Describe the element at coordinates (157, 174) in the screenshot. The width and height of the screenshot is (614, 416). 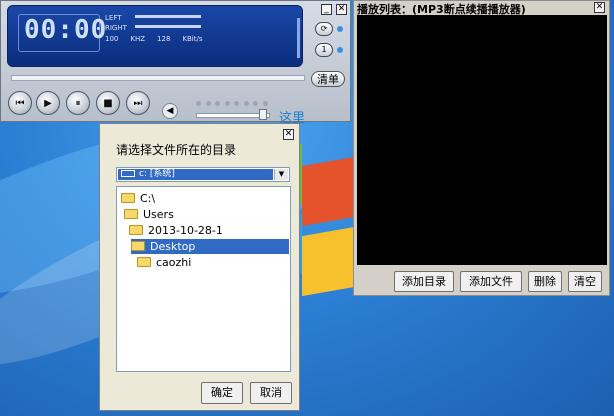
I see `drive-value: c: [系统]` at that location.